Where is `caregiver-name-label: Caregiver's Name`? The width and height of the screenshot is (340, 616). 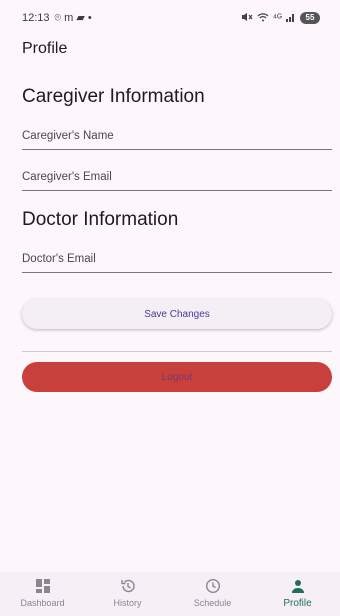 caregiver-name-label: Caregiver's Name is located at coordinates (68, 136).